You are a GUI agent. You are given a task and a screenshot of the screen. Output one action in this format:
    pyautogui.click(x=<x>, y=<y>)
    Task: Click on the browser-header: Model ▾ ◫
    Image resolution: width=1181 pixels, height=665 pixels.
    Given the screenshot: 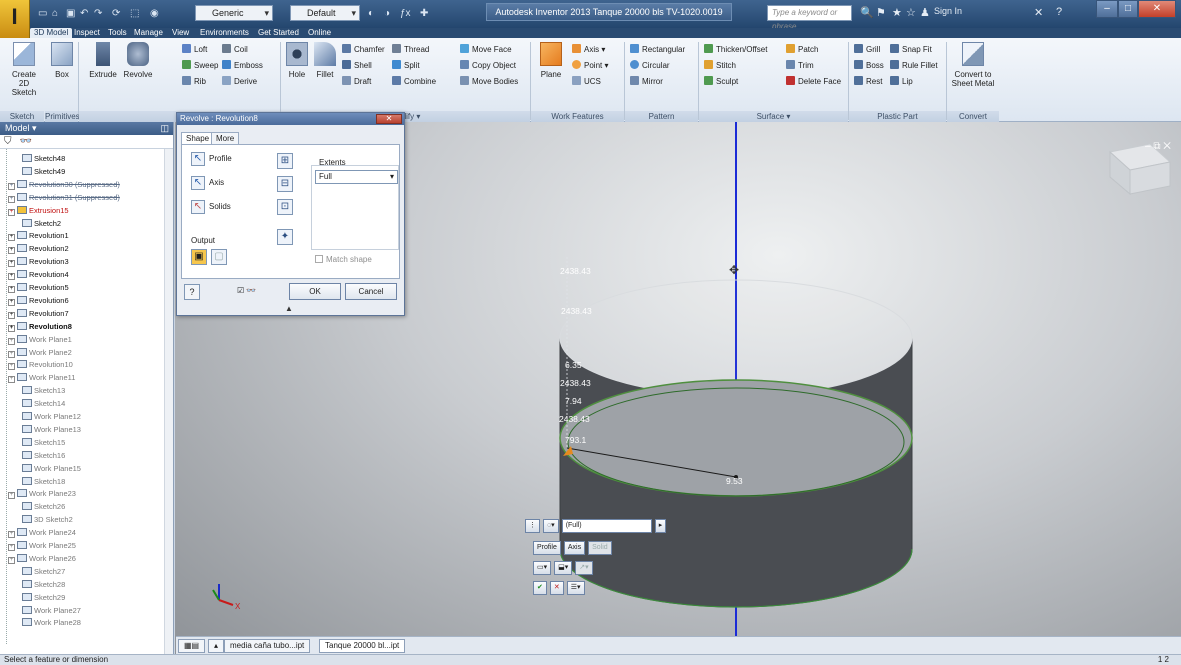 What is the action you would take?
    pyautogui.click(x=86, y=128)
    